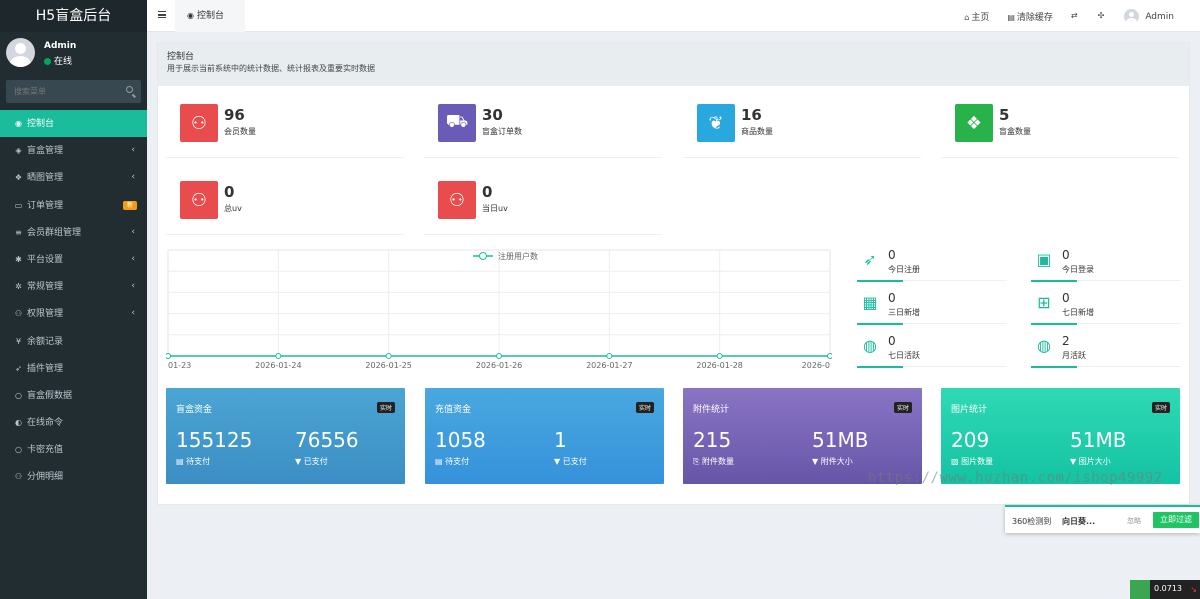 This screenshot has height=599, width=1200. What do you see at coordinates (1060, 129) in the screenshot?
I see `stat-tile: ❖ 5 盲盒数量` at bounding box center [1060, 129].